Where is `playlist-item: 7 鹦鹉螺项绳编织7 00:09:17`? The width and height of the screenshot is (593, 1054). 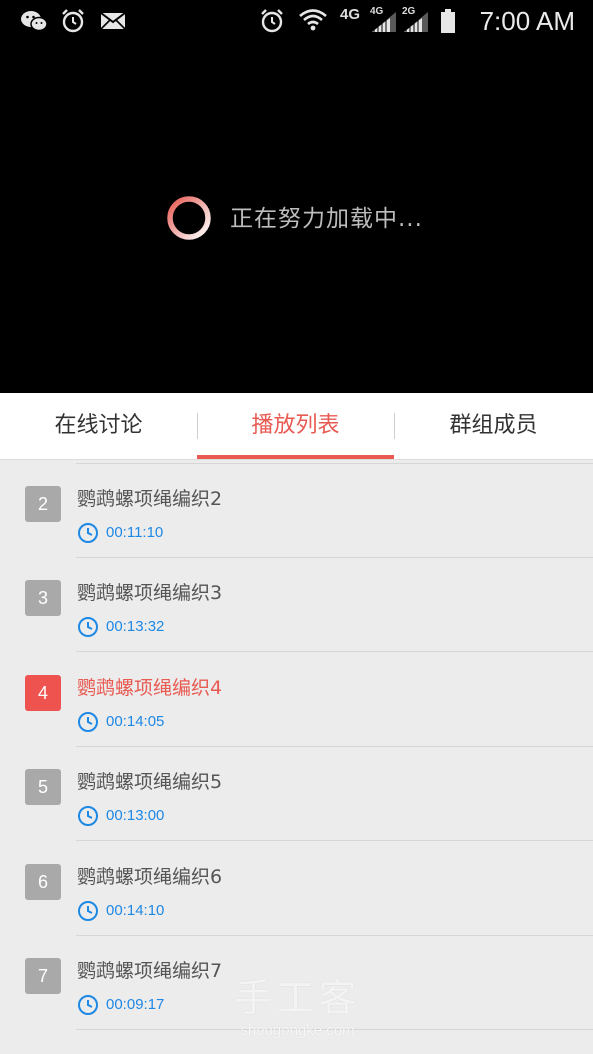 playlist-item: 7 鹦鹉螺项绳编织7 00:09:17 is located at coordinates (296, 983).